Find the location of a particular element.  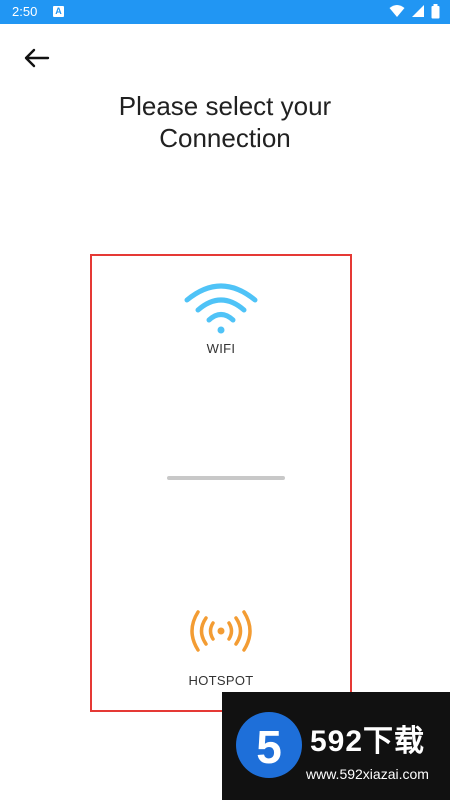

status-time: 2:50 is located at coordinates (25, 11).